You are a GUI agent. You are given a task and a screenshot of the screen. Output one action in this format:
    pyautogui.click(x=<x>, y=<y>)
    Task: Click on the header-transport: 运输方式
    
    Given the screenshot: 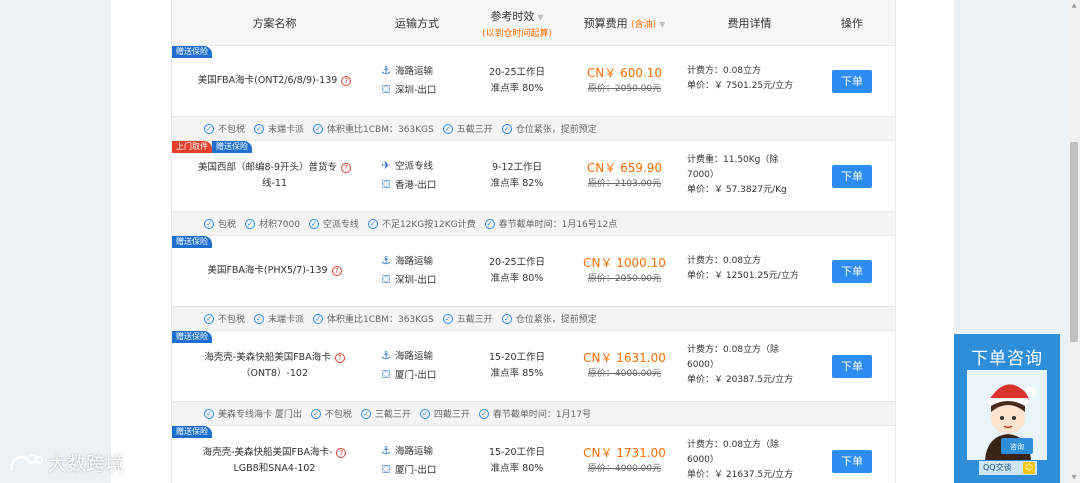 What is the action you would take?
    pyautogui.click(x=417, y=23)
    